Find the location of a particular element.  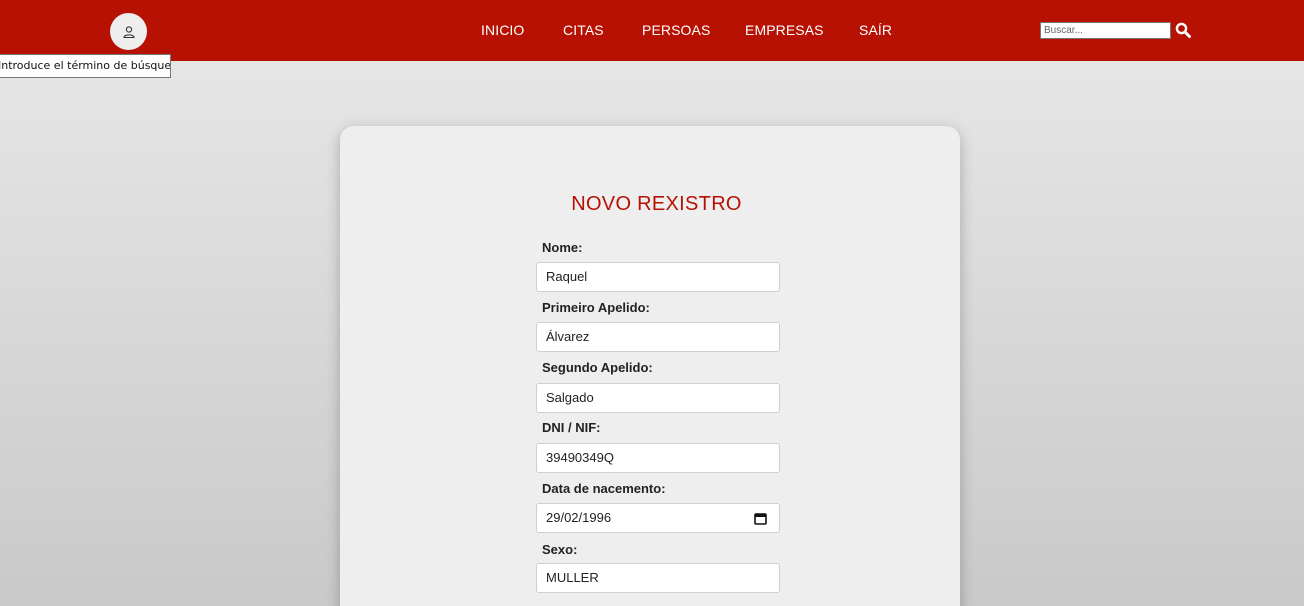

nav-link-inicio: INICIO is located at coordinates (502, 30).